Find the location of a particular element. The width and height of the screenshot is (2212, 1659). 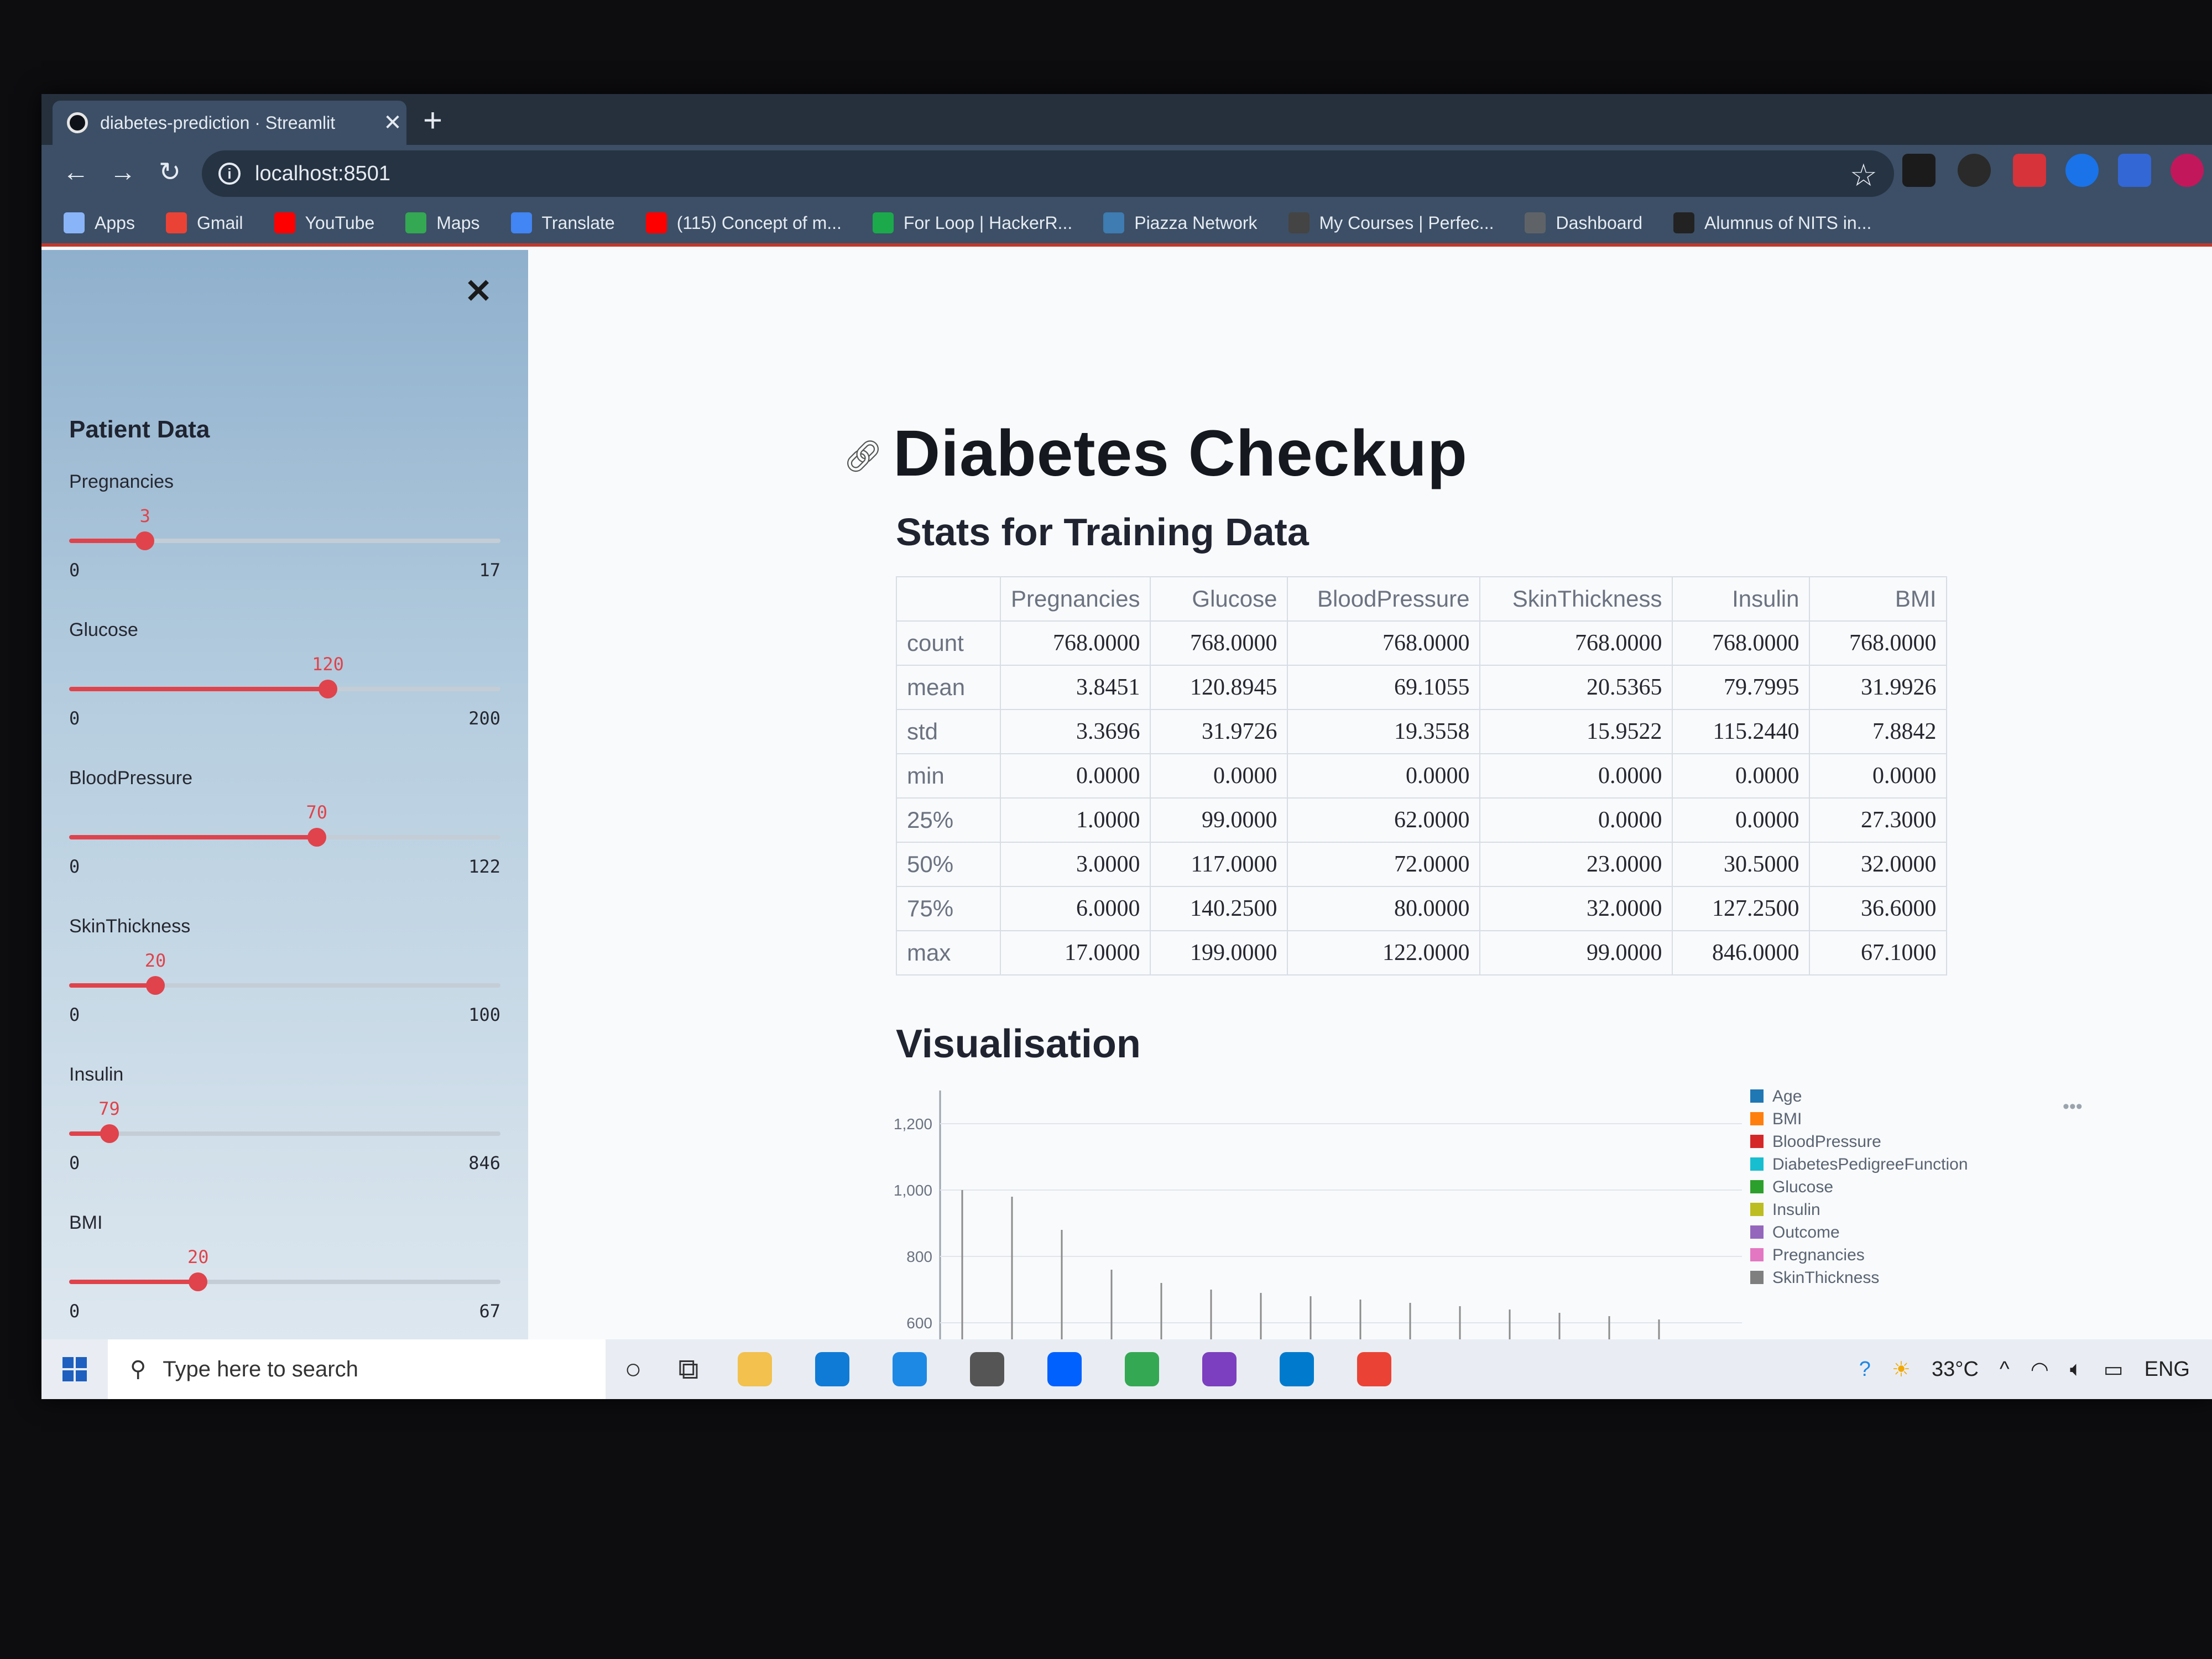

profile-avatar is located at coordinates (2188, 170).